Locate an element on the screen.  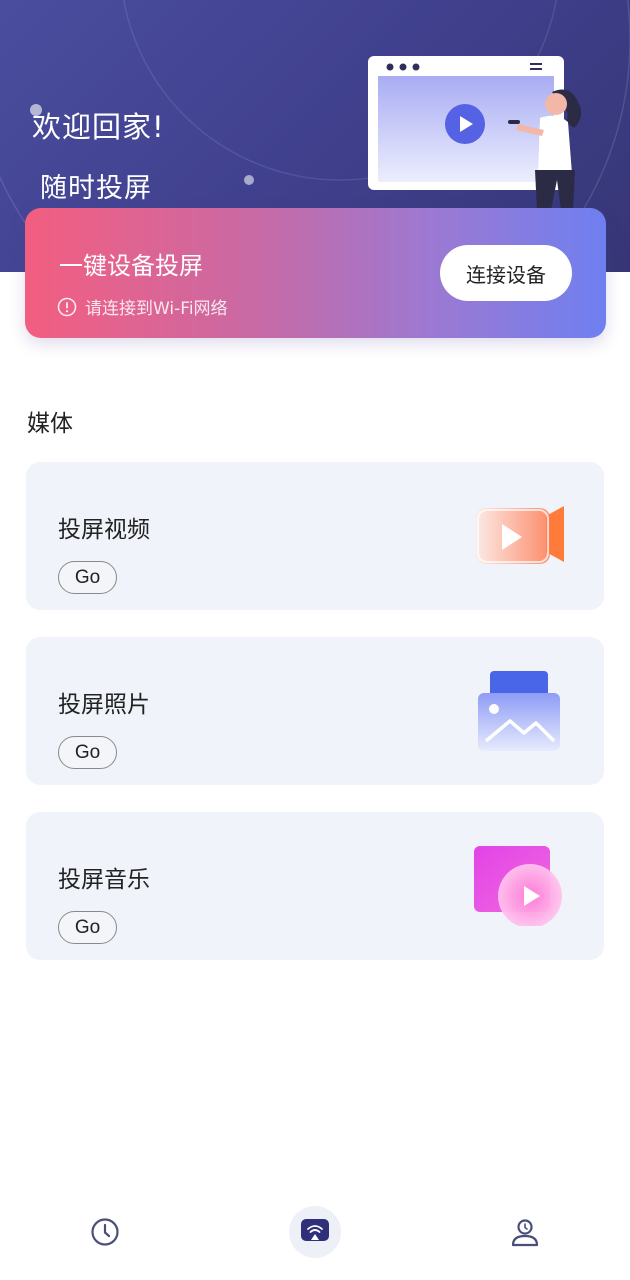
cast-video-label: 投屏视频 is located at coordinates (104, 530).